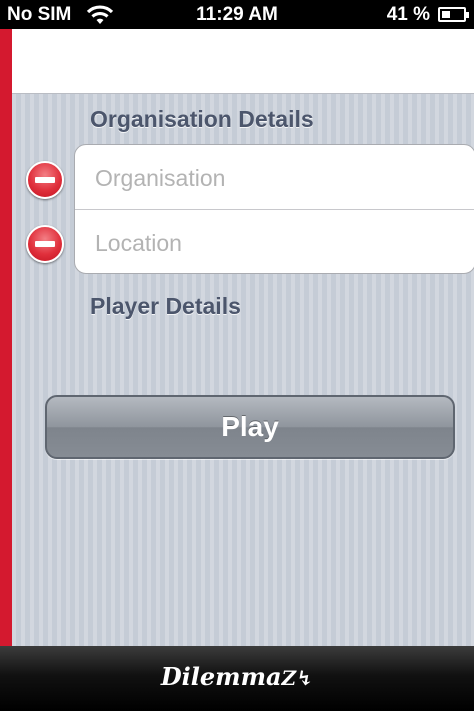  I want to click on battery-level, so click(446, 14).